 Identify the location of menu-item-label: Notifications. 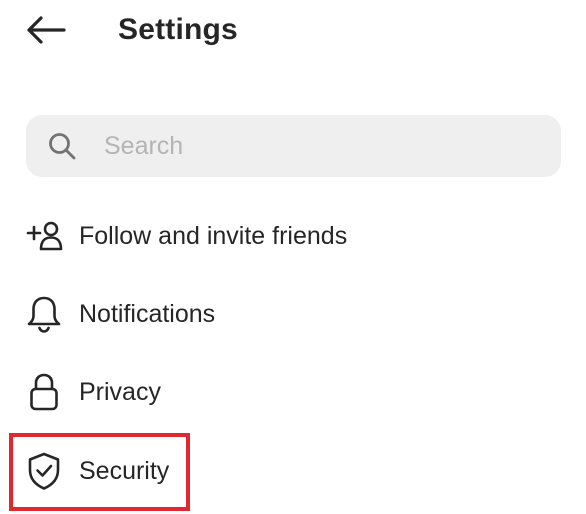
(147, 314).